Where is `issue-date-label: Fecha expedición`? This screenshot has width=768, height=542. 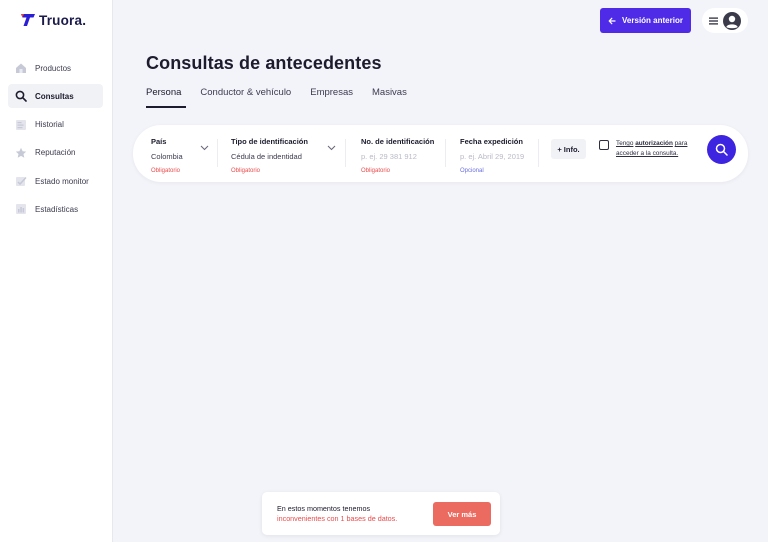
issue-date-label: Fecha expedición is located at coordinates (491, 141).